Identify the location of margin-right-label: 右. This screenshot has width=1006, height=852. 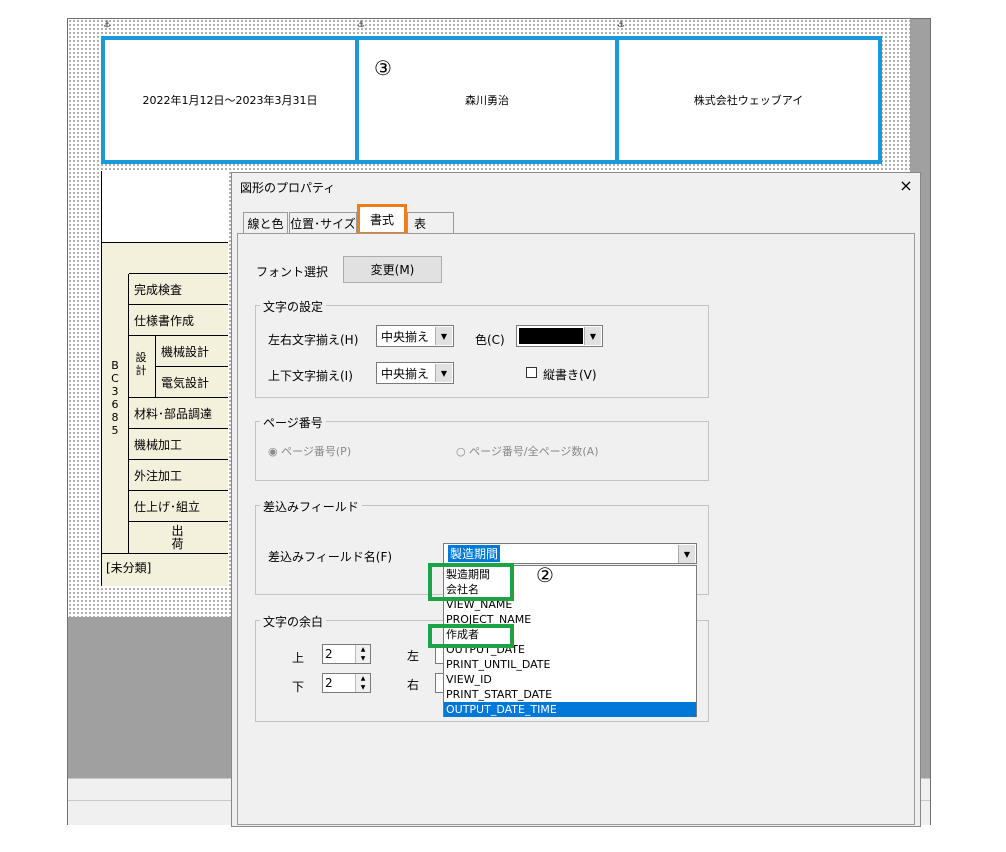
(413, 685).